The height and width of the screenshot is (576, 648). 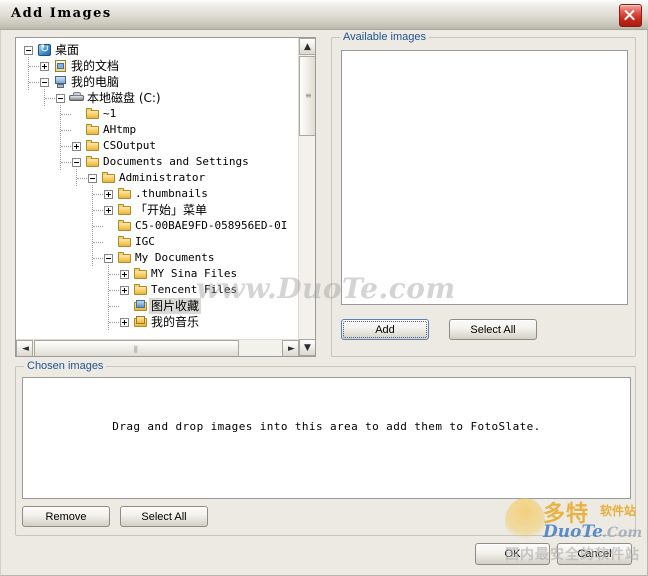 What do you see at coordinates (194, 273) in the screenshot?
I see `tree-item-label: MY Sina Files` at bounding box center [194, 273].